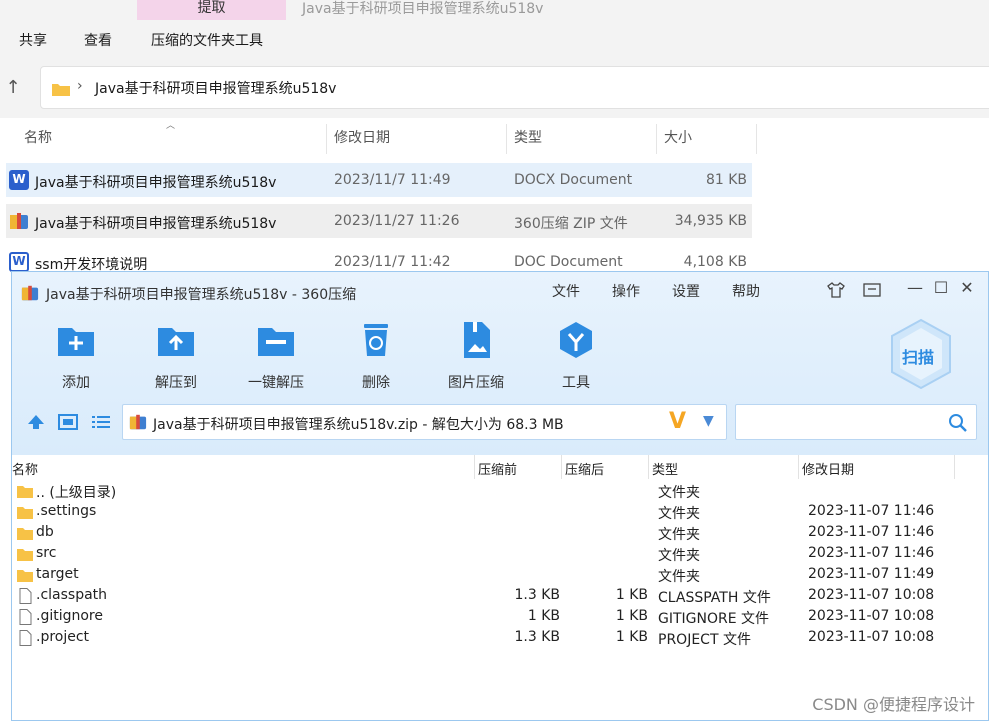 This screenshot has width=989, height=721. I want to click on explorer-col-type: 类型, so click(528, 139).